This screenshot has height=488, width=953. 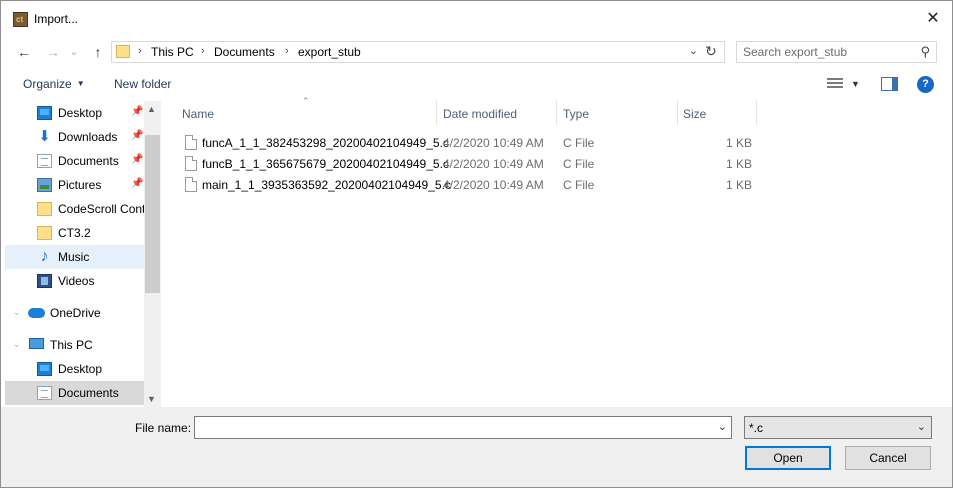 I want to click on music-icon: ♪, so click(x=44, y=256).